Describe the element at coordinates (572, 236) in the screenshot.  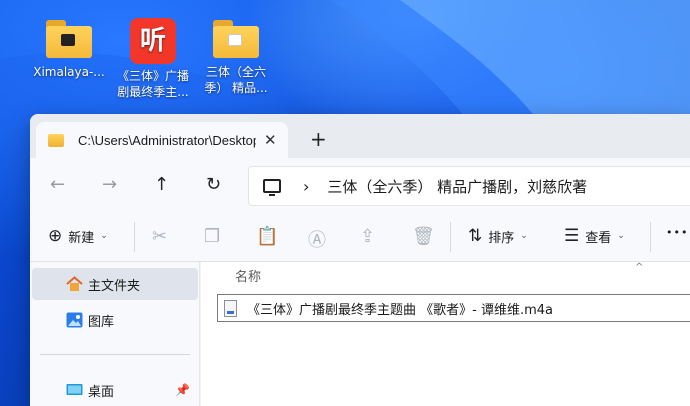
I see `view-list-icon: ☰` at that location.